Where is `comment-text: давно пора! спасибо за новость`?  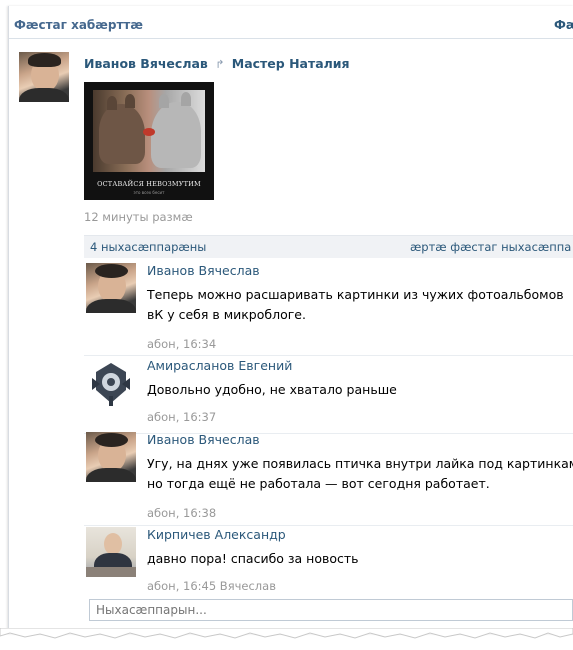
comment-text: давно пора! спасибо за новость is located at coordinates (253, 558).